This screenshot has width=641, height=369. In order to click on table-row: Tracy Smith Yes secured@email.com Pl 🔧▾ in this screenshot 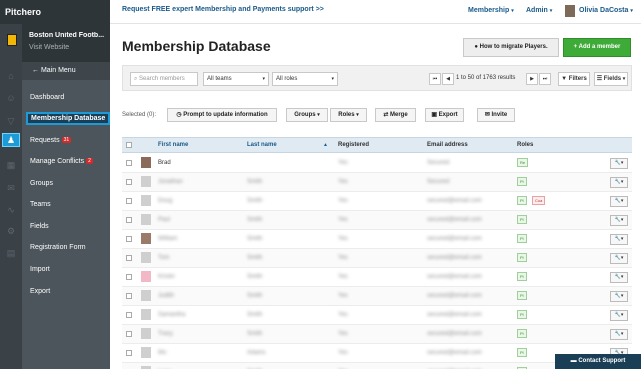, I will do `click(377, 334)`.